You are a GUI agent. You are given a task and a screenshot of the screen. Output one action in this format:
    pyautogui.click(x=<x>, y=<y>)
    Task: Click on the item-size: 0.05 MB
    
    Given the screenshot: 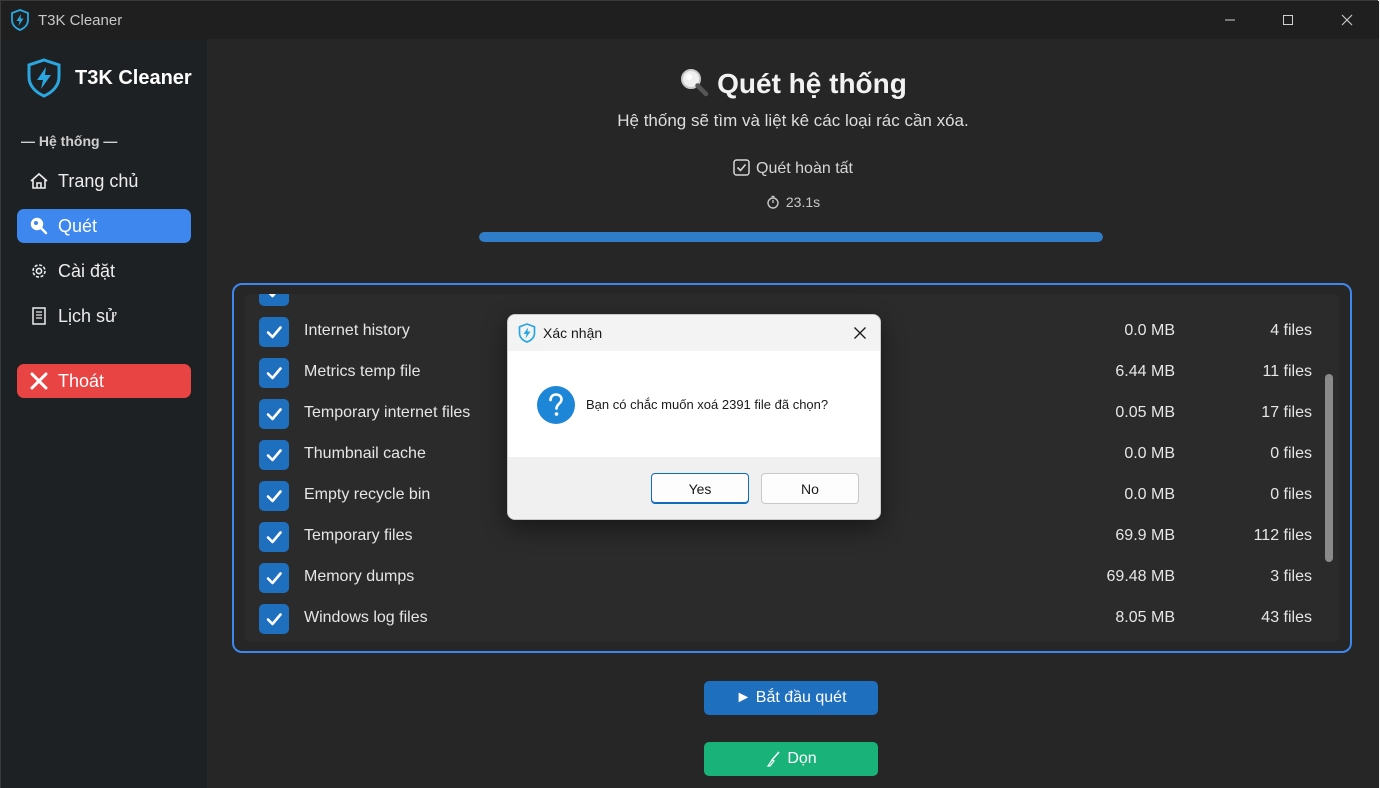 What is the action you would take?
    pyautogui.click(x=1145, y=412)
    